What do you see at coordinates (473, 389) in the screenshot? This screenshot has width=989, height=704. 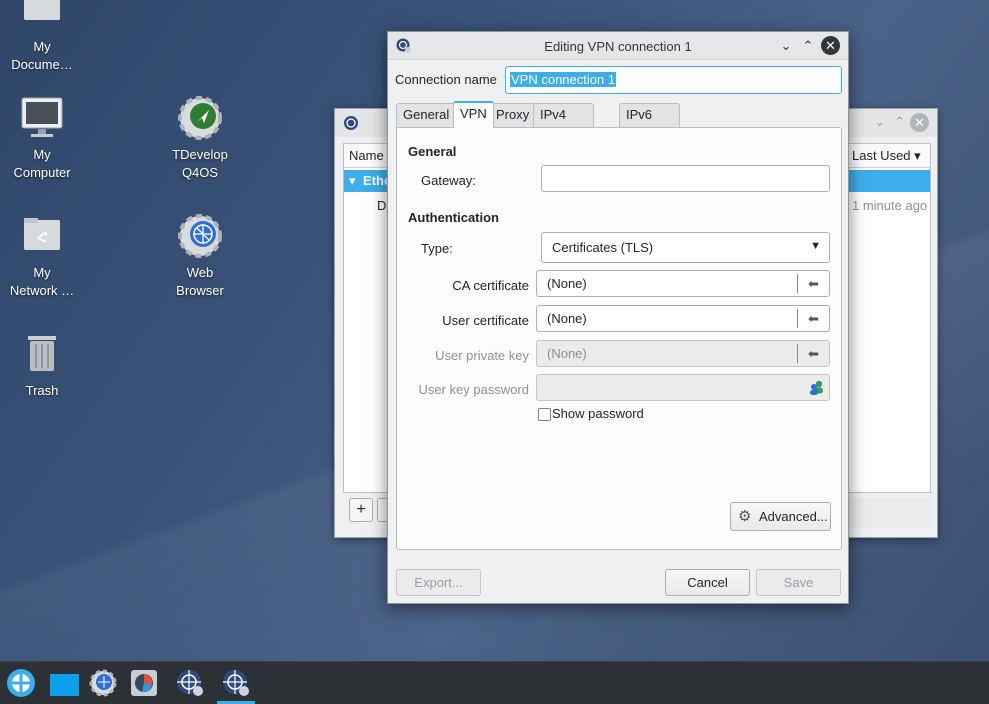 I see `user-key-password-label: User key password` at bounding box center [473, 389].